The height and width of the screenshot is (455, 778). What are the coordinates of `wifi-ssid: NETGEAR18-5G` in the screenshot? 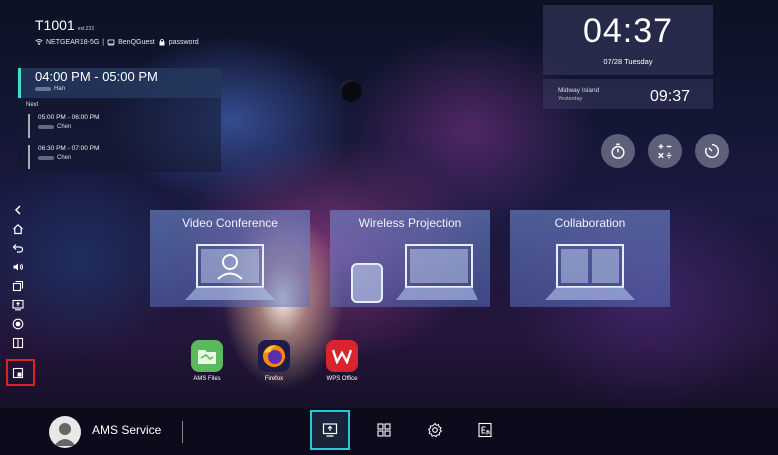 It's located at (73, 42).